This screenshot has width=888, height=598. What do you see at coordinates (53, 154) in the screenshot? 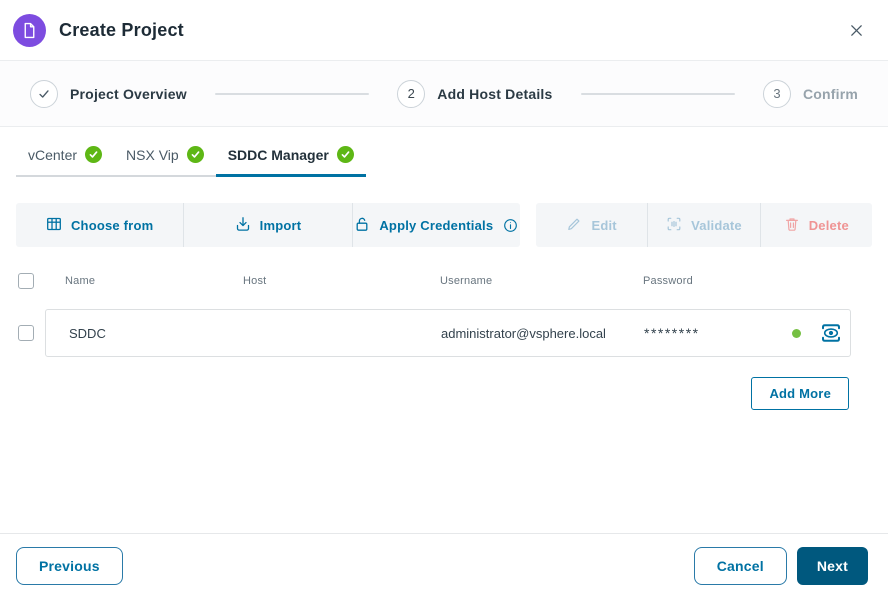
I see `tab-label: vCenter` at bounding box center [53, 154].